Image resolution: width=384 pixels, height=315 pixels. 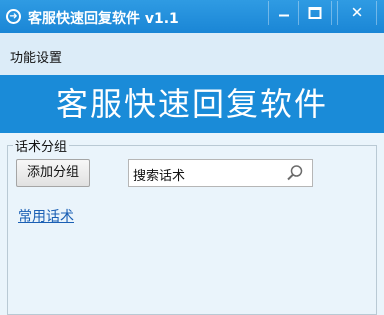 I want to click on menu-item-settings: 功能设置, so click(x=36, y=56).